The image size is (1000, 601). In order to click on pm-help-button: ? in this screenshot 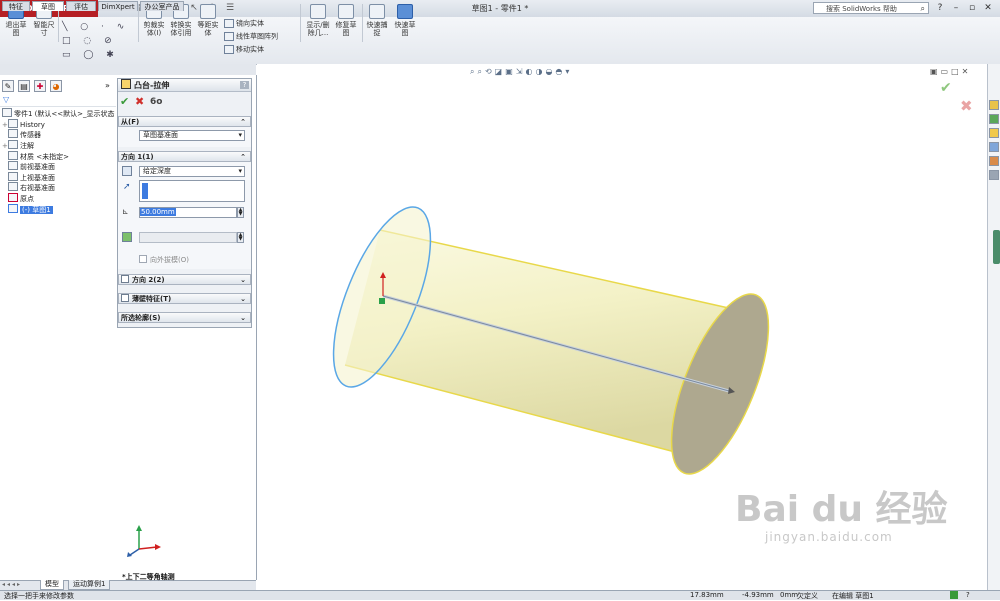, I will do `click(244, 85)`.